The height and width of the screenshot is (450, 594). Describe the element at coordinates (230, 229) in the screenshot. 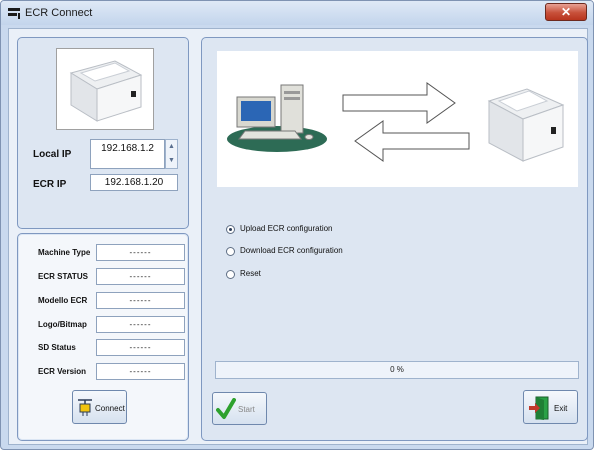

I see `upload-radio` at that location.